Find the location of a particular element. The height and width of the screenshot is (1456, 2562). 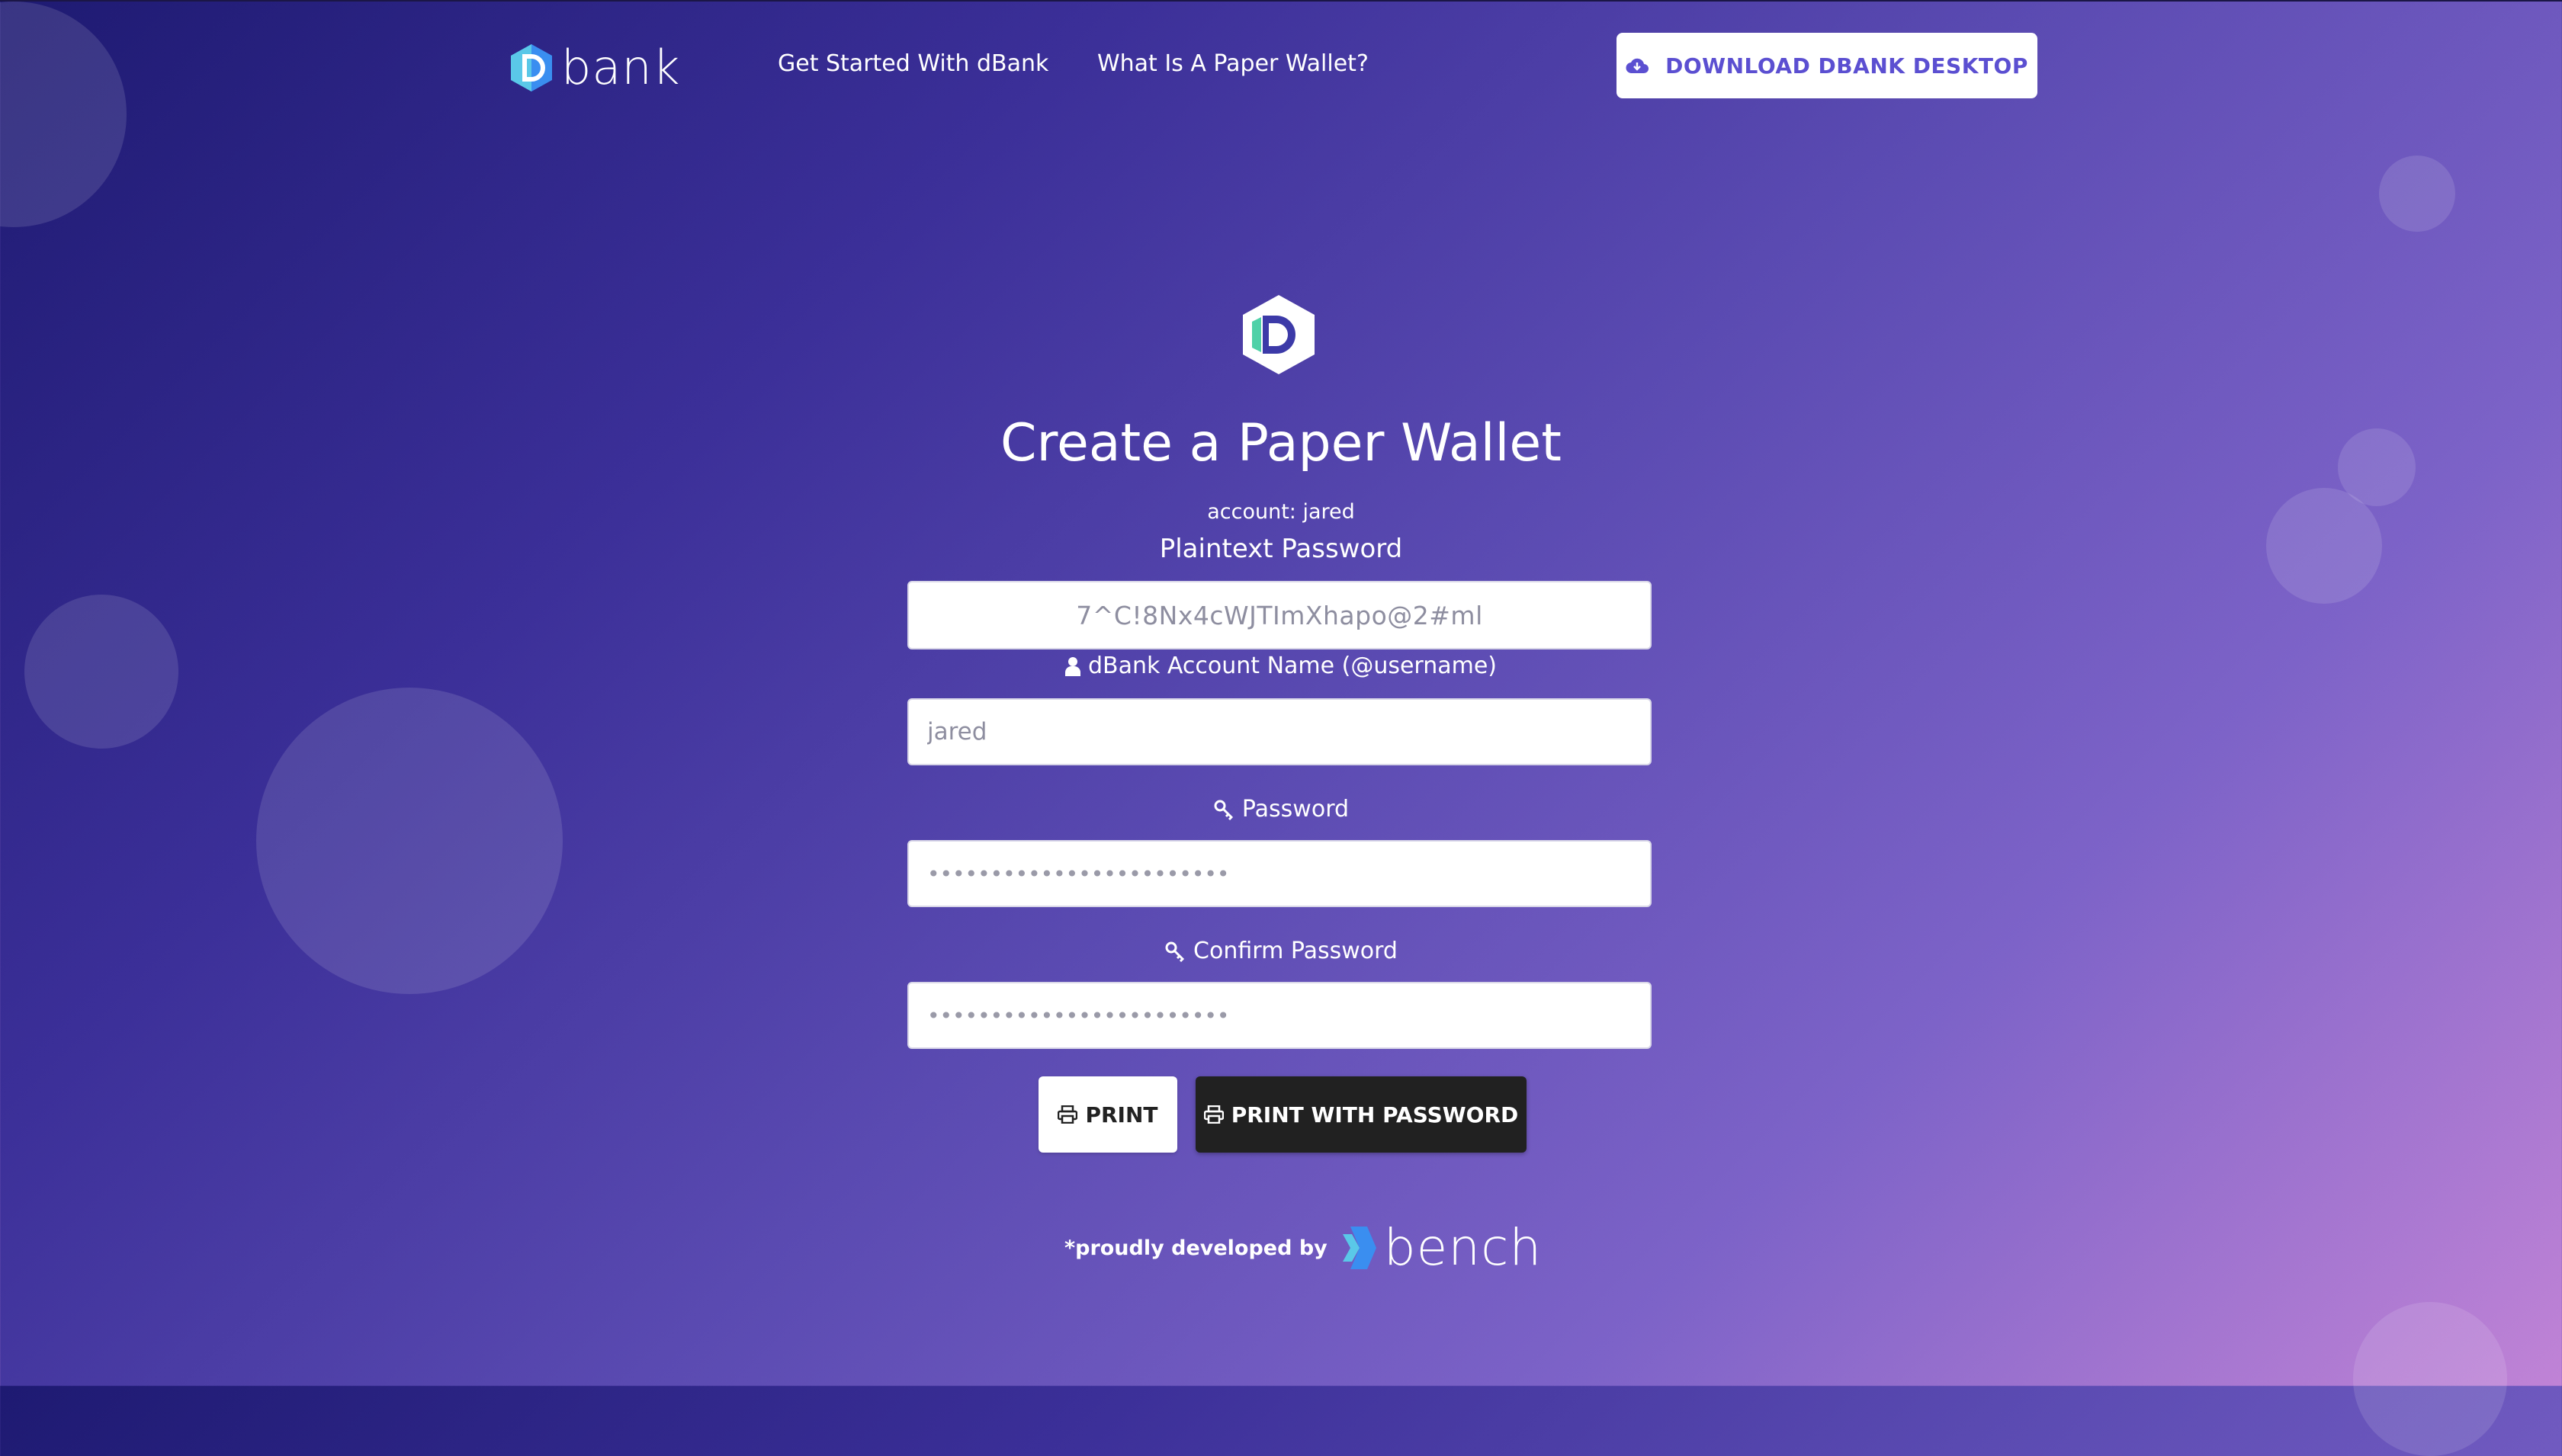

print-button: PRINT is located at coordinates (1108, 1114).